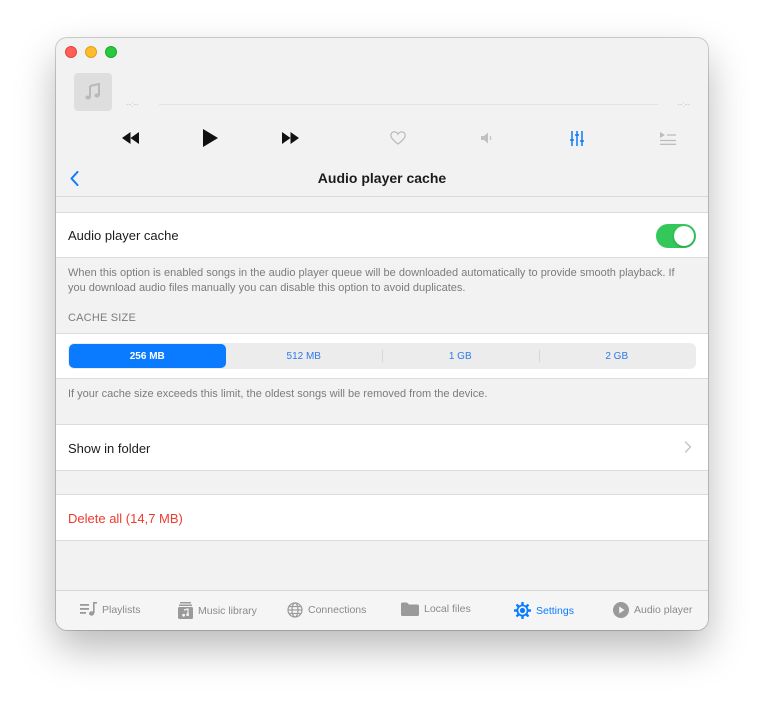  I want to click on tab-music-library-label: Music library, so click(227, 610).